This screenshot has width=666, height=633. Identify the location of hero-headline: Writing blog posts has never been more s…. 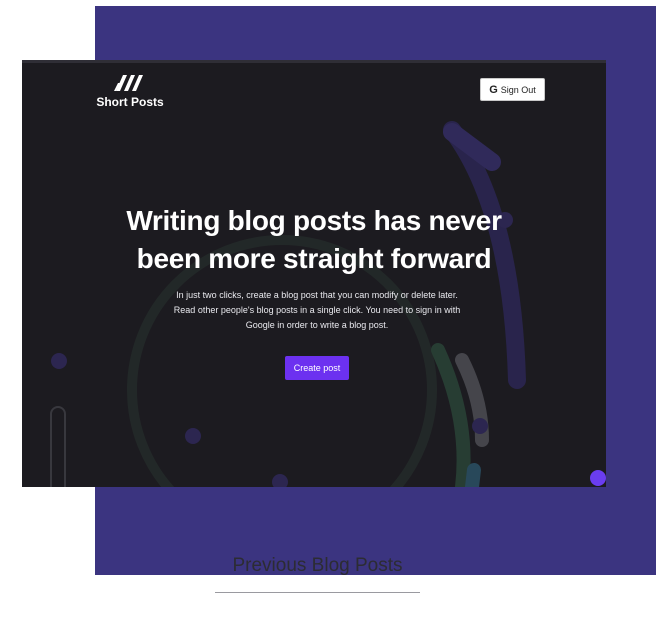
(314, 240).